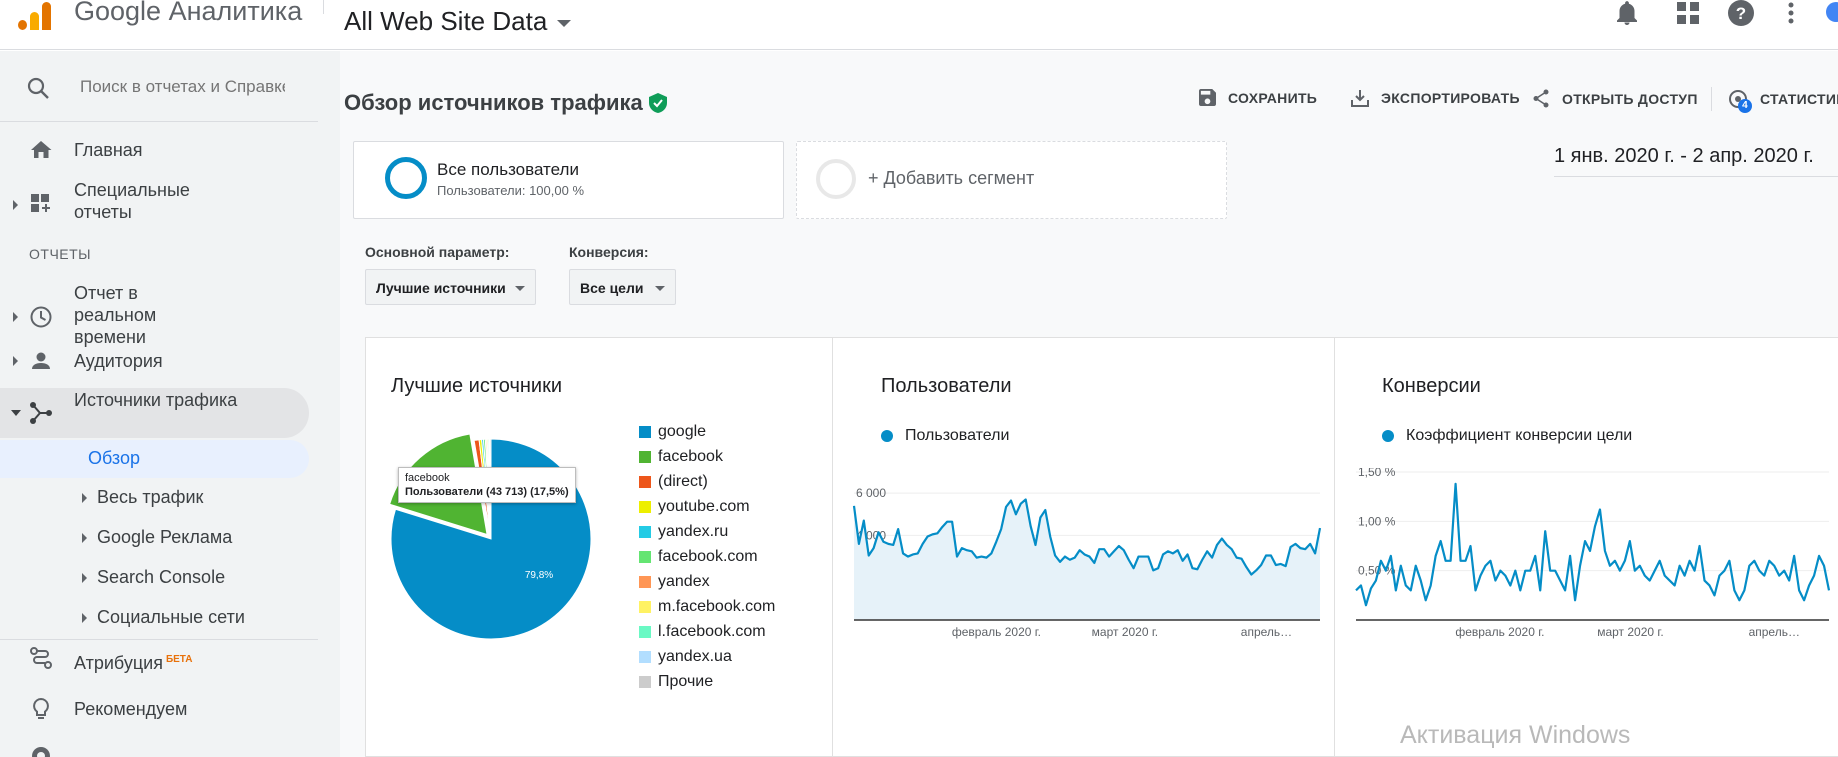 This screenshot has width=1838, height=757. I want to click on date-range-picker: 1 янв. 2020 г. - 2 апр. 2020 г., so click(1696, 161).